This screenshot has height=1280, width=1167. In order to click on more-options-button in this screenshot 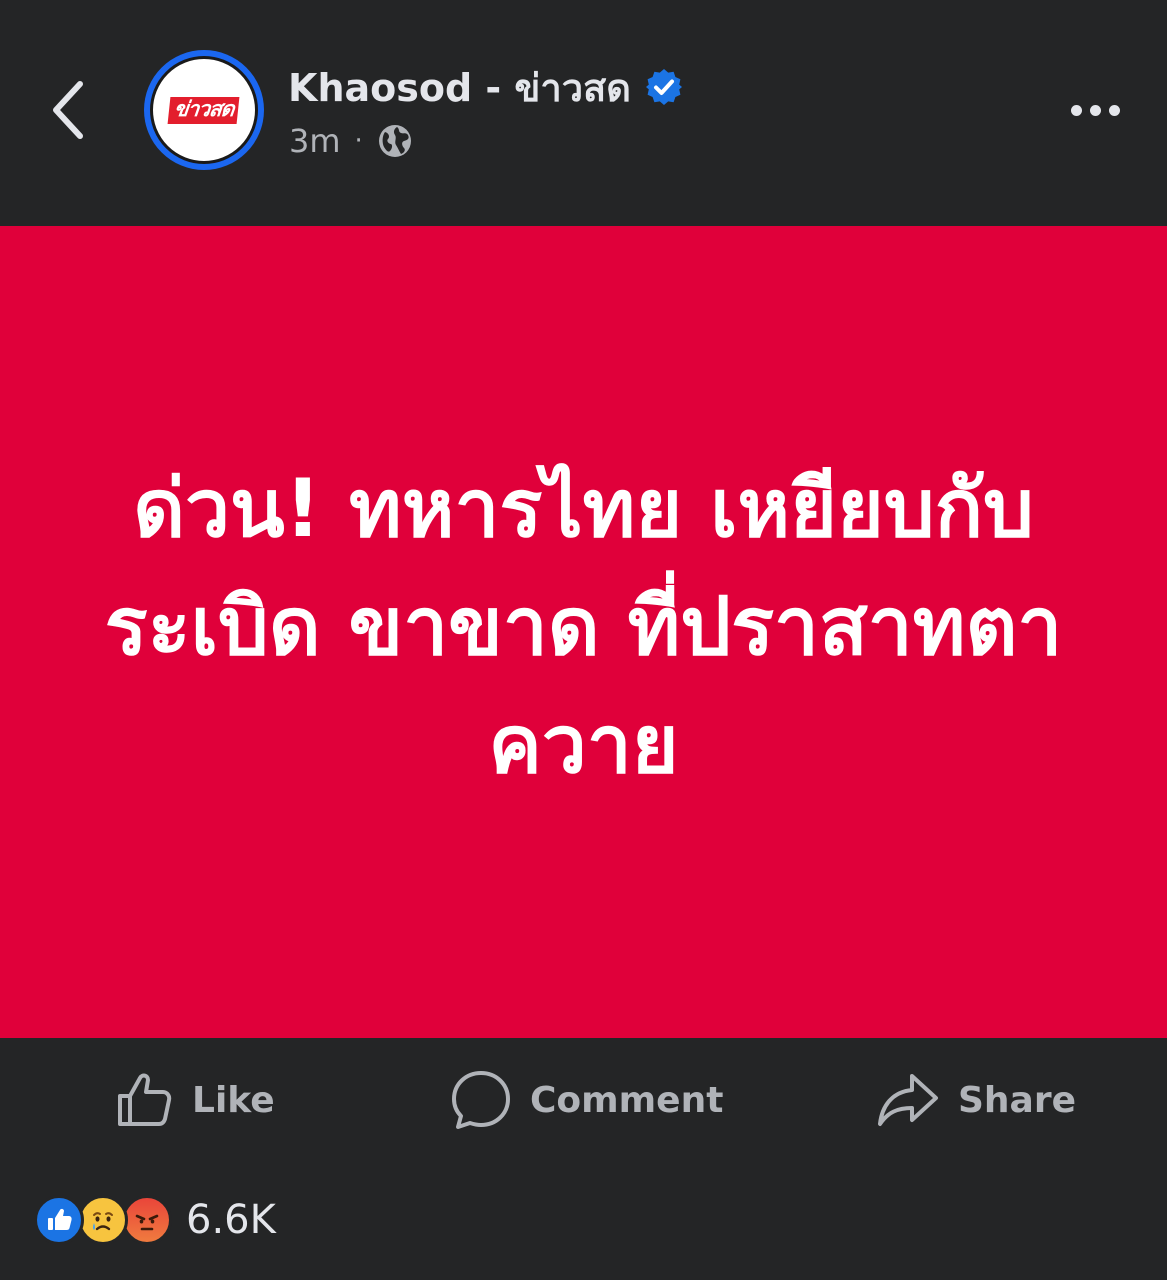, I will do `click(1095, 110)`.